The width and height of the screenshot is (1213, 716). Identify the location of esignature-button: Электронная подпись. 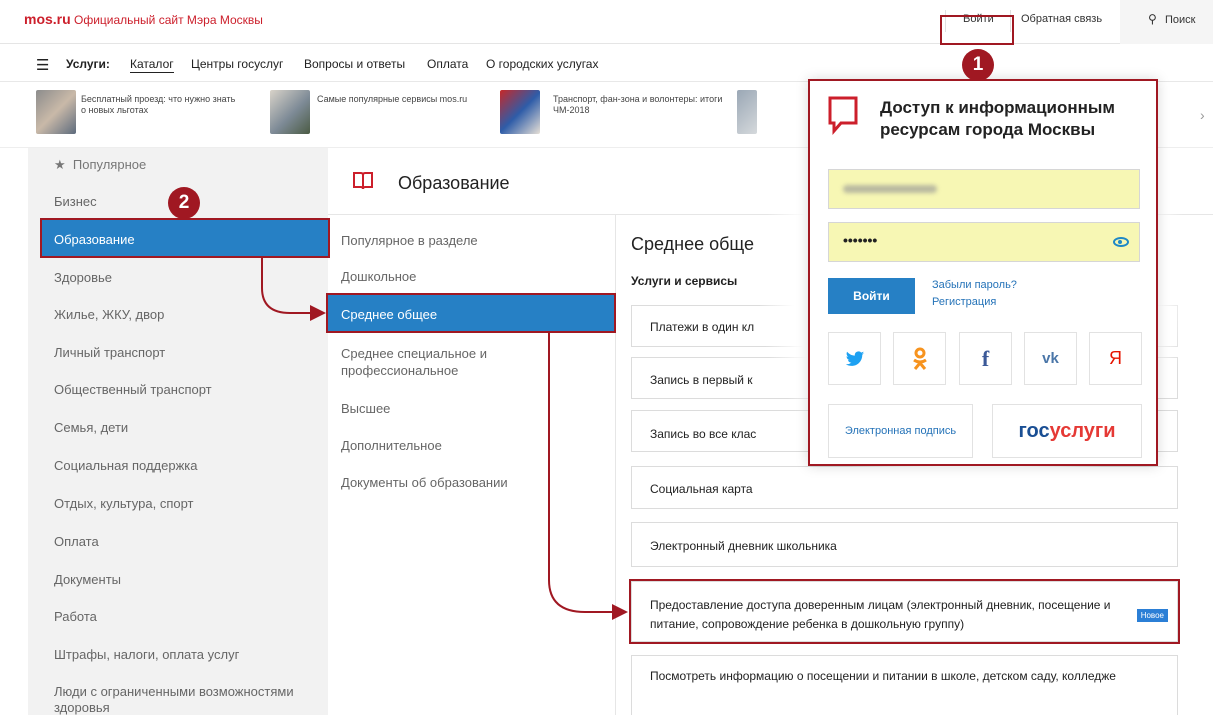
(900, 431).